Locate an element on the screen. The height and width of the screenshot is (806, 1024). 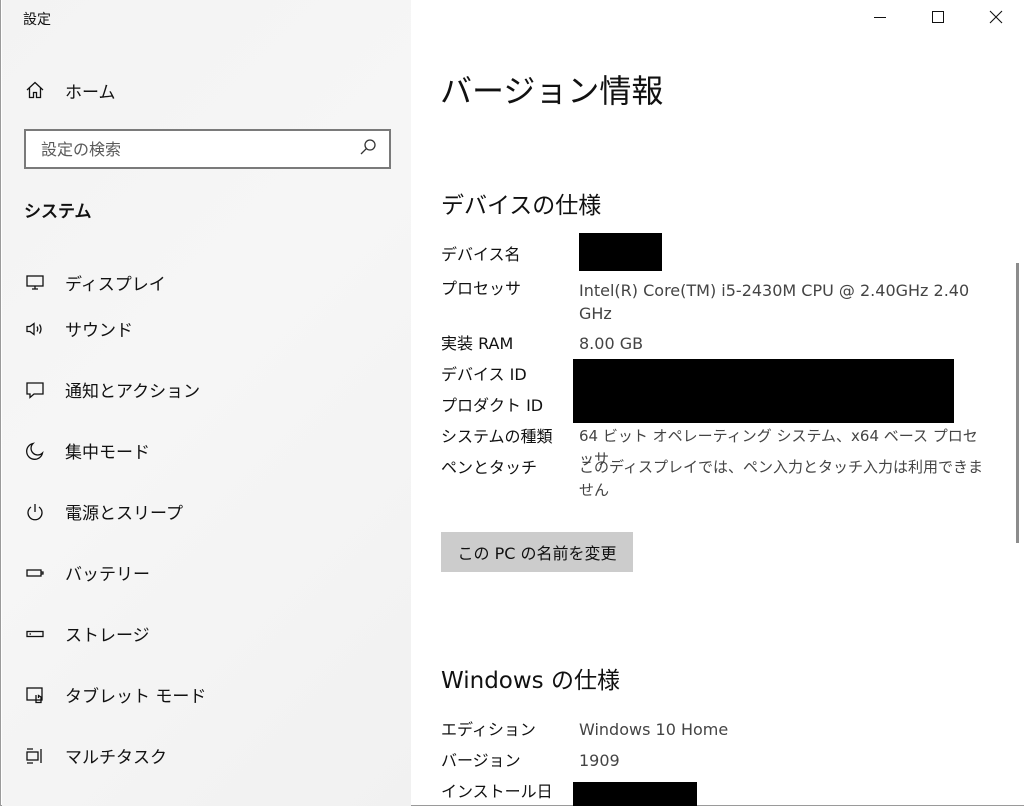
spec-value: 8.00 GB is located at coordinates (784, 343).